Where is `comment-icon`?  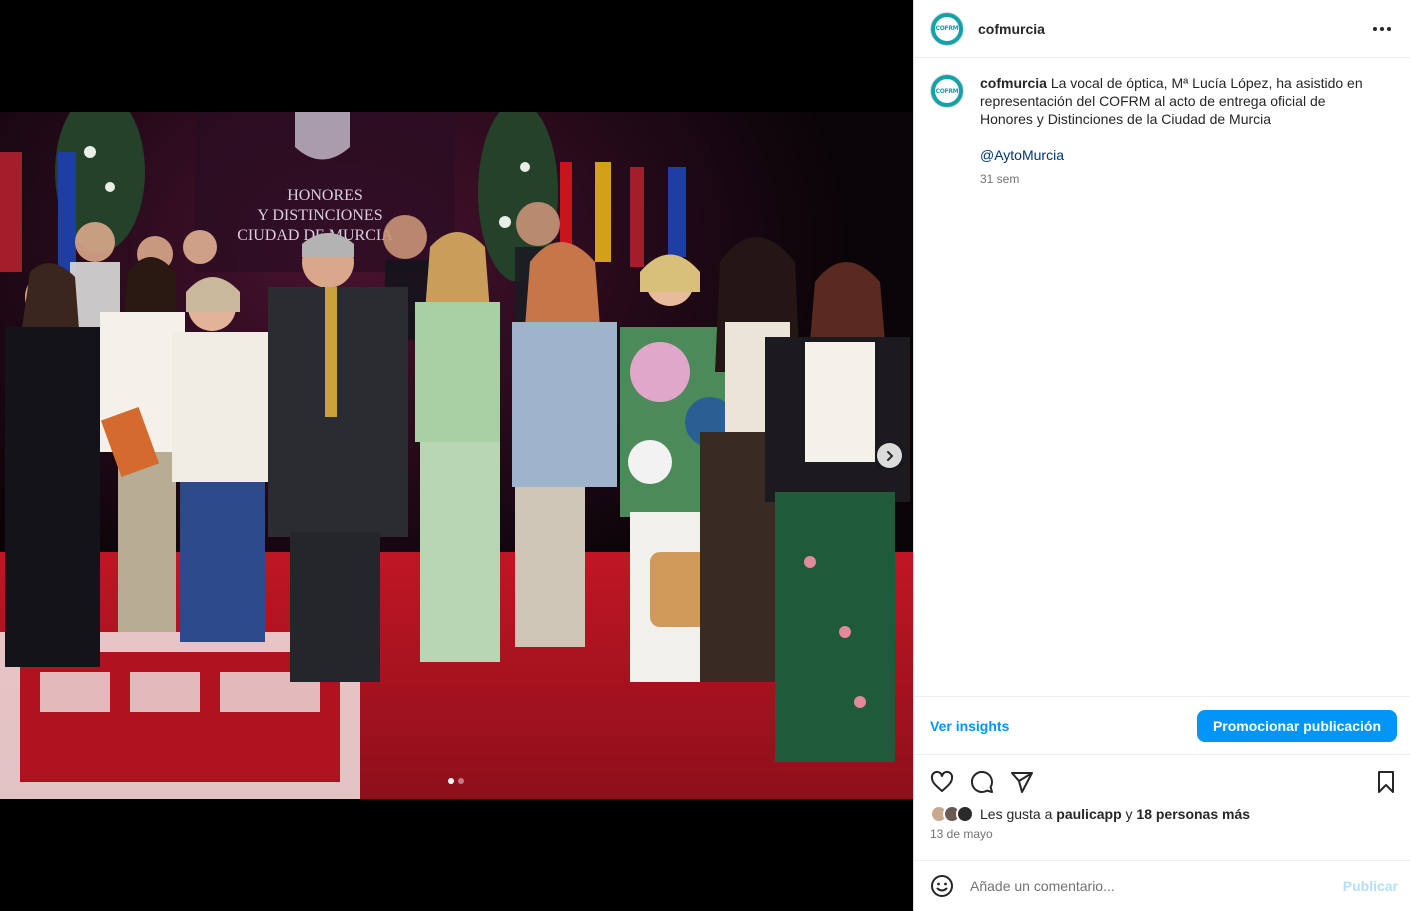
comment-icon is located at coordinates (981, 781).